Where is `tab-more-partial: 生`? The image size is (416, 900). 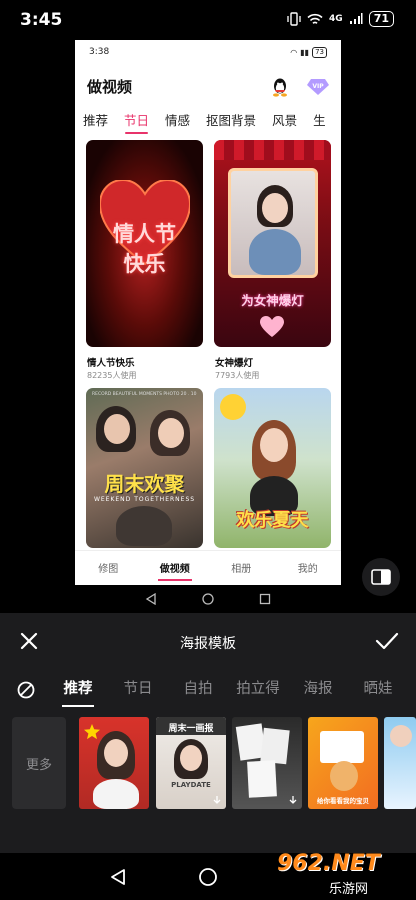
tab-more-partial: 生 is located at coordinates (319, 118).